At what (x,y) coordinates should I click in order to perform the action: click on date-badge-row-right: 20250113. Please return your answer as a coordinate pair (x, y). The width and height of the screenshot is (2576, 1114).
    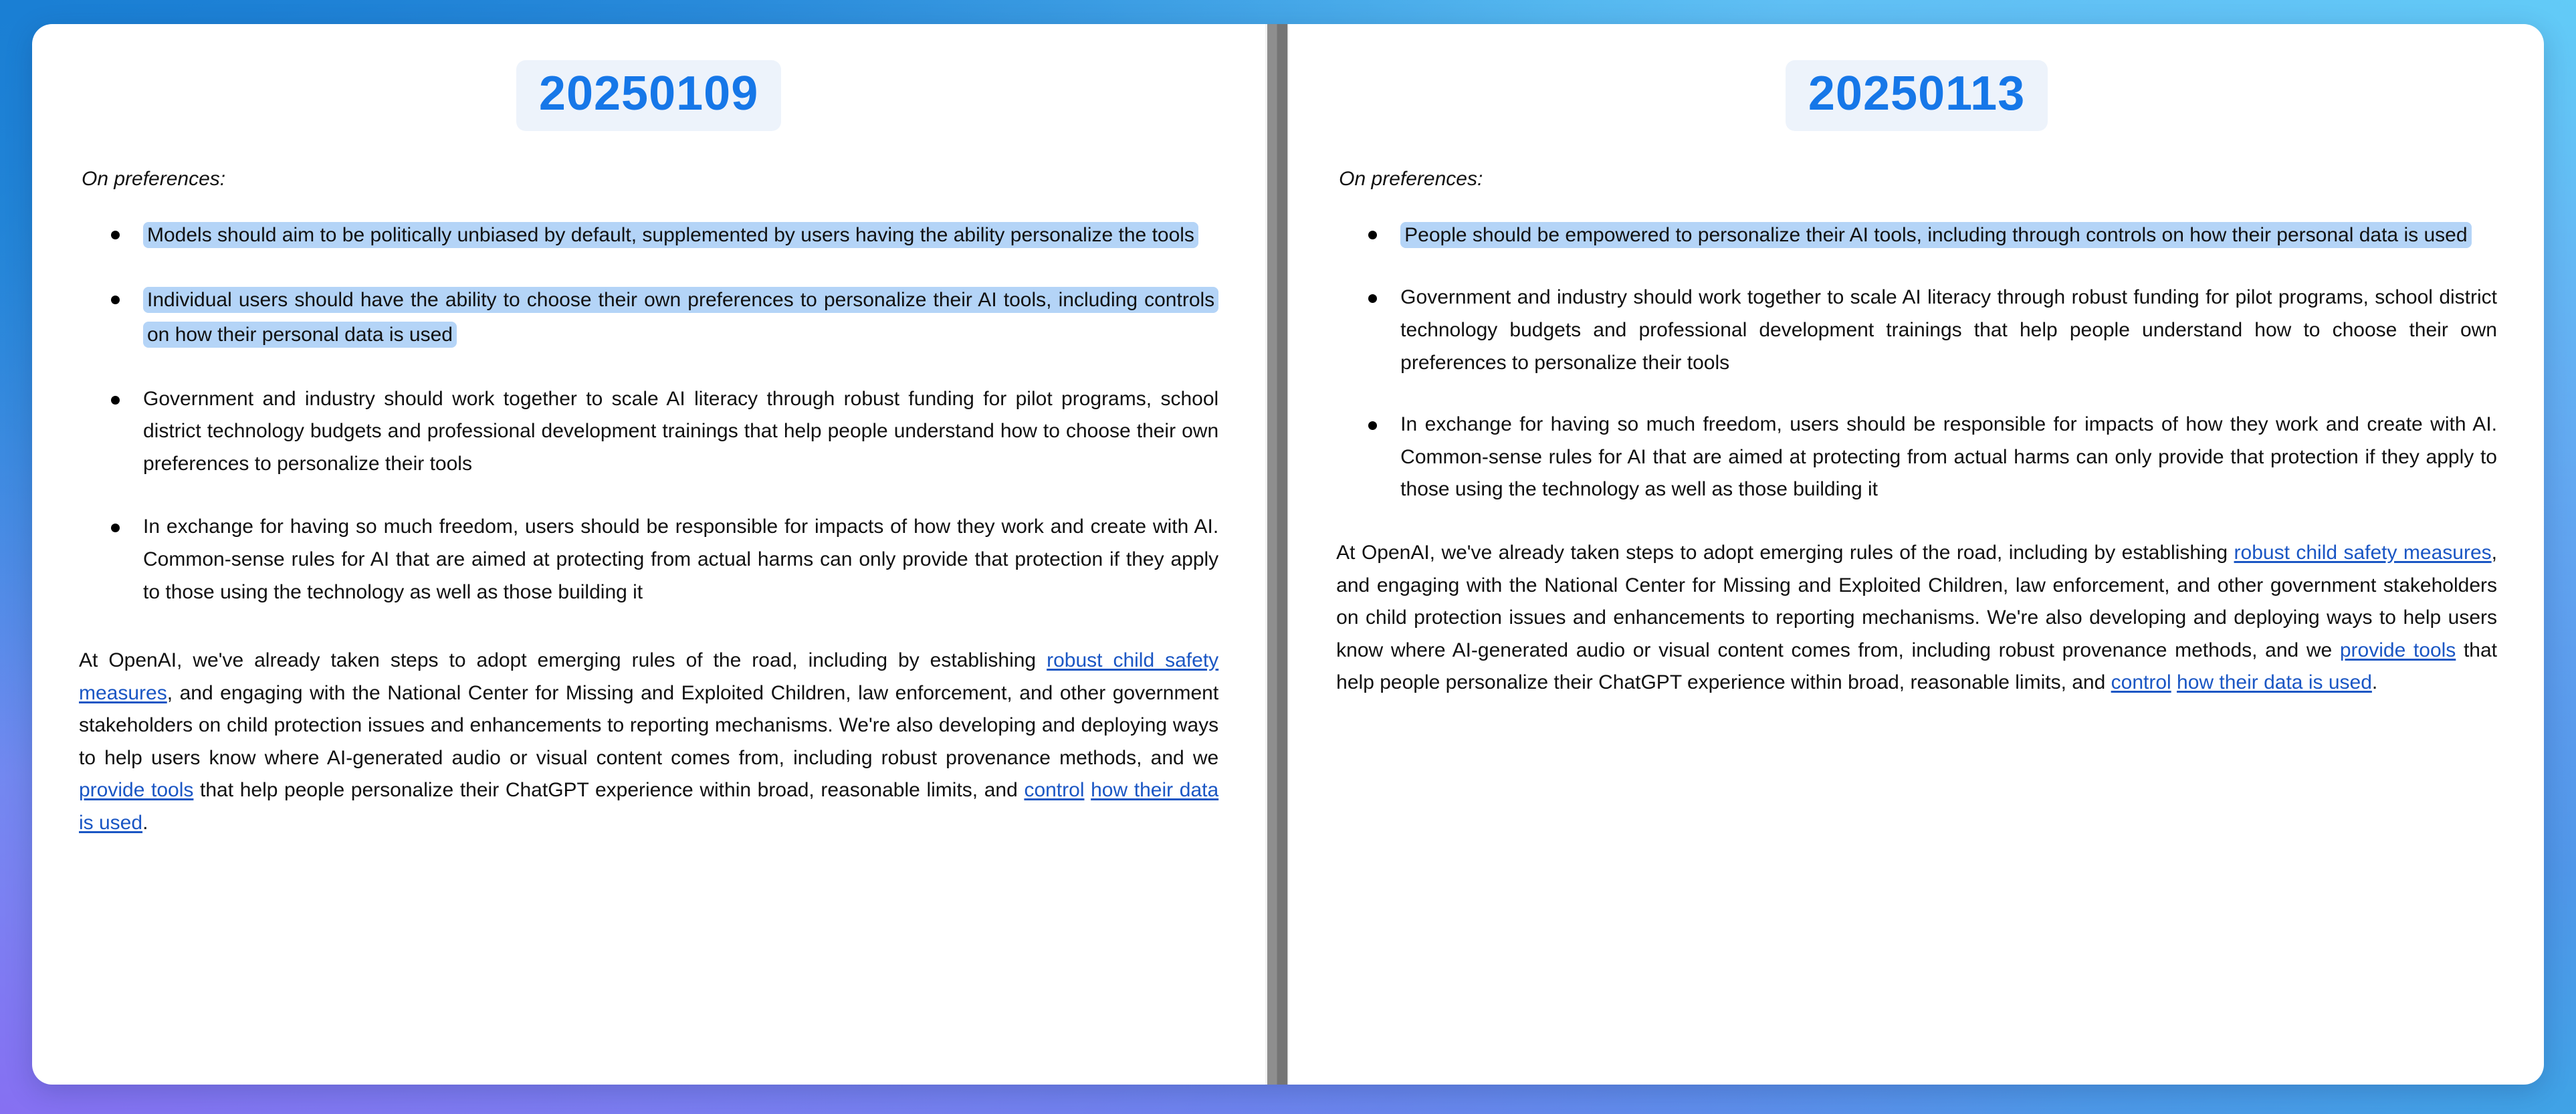
    Looking at the image, I should click on (1917, 95).